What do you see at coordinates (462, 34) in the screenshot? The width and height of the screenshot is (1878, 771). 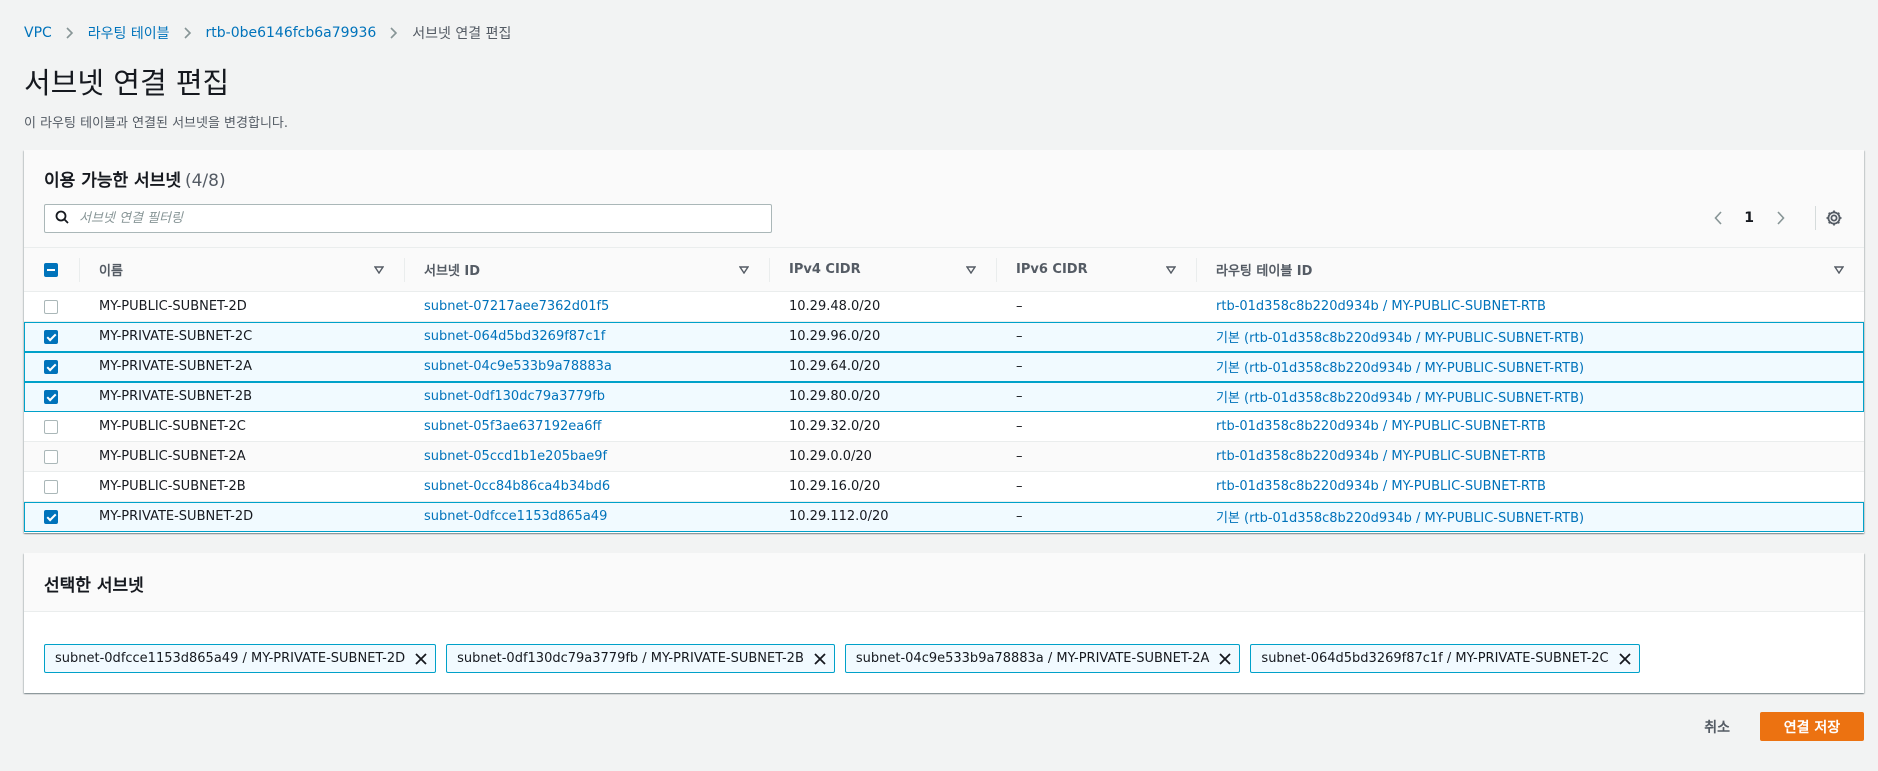 I see `breadcrumb-current: 서브넷 연결 편집` at bounding box center [462, 34].